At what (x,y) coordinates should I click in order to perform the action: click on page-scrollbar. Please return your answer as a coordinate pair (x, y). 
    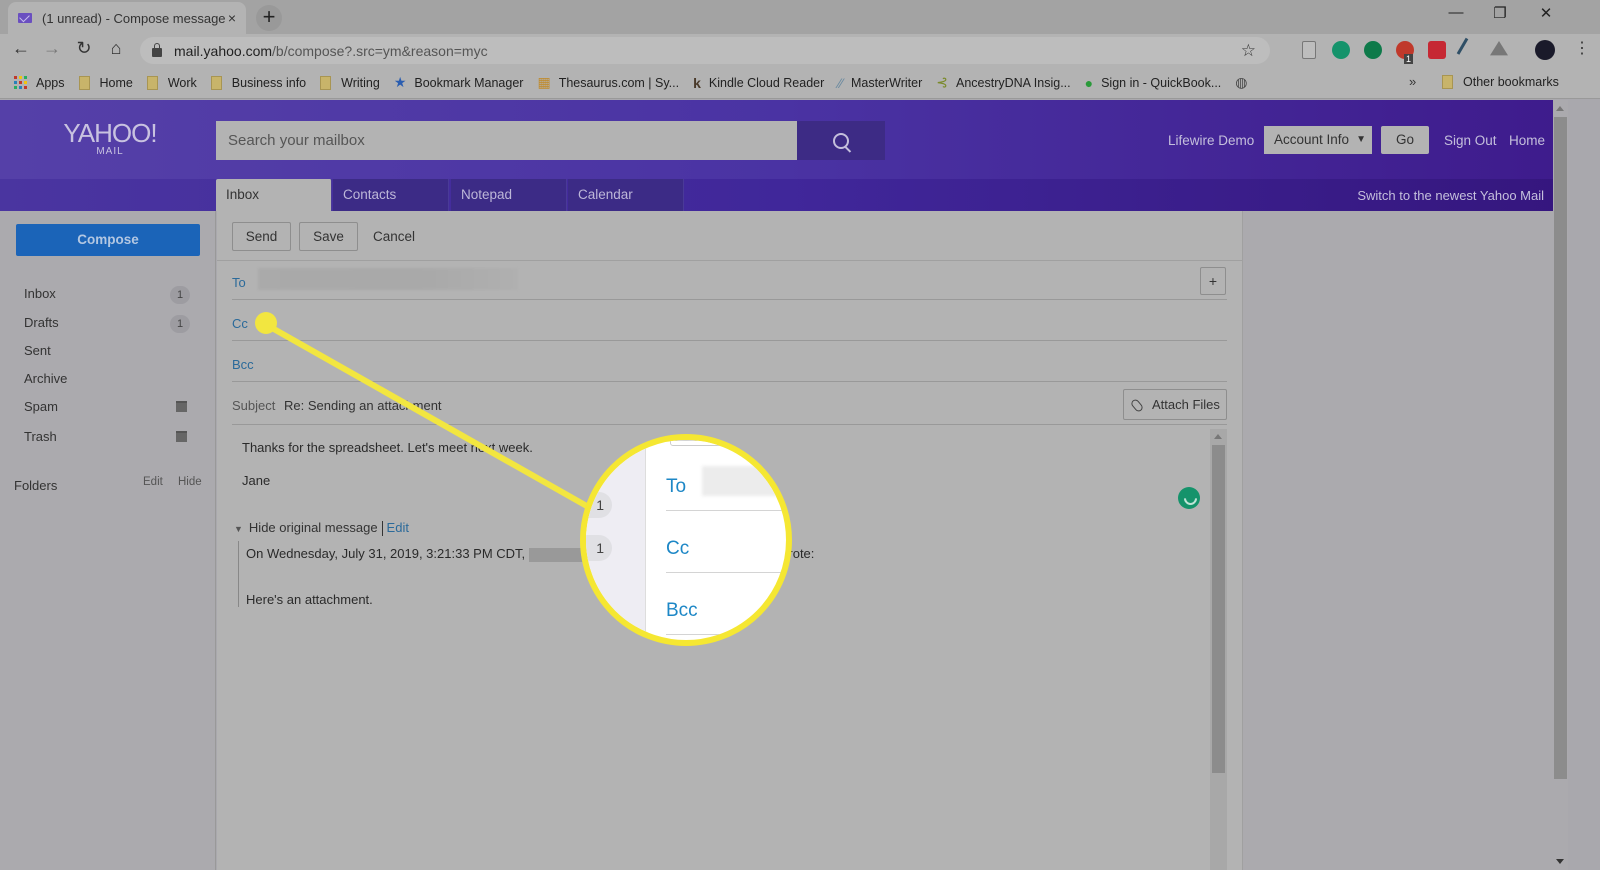
    Looking at the image, I should click on (1560, 485).